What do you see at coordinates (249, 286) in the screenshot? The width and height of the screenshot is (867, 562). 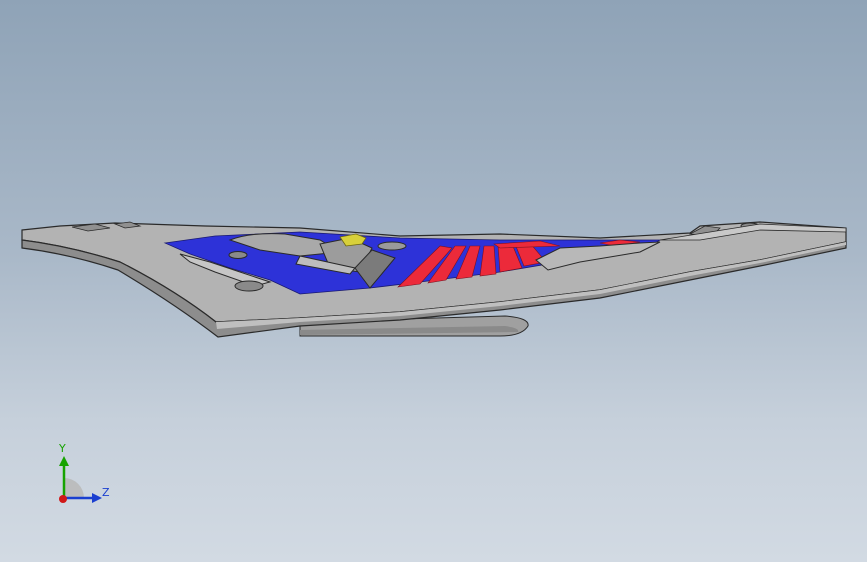 I see `mount-hole-left` at bounding box center [249, 286].